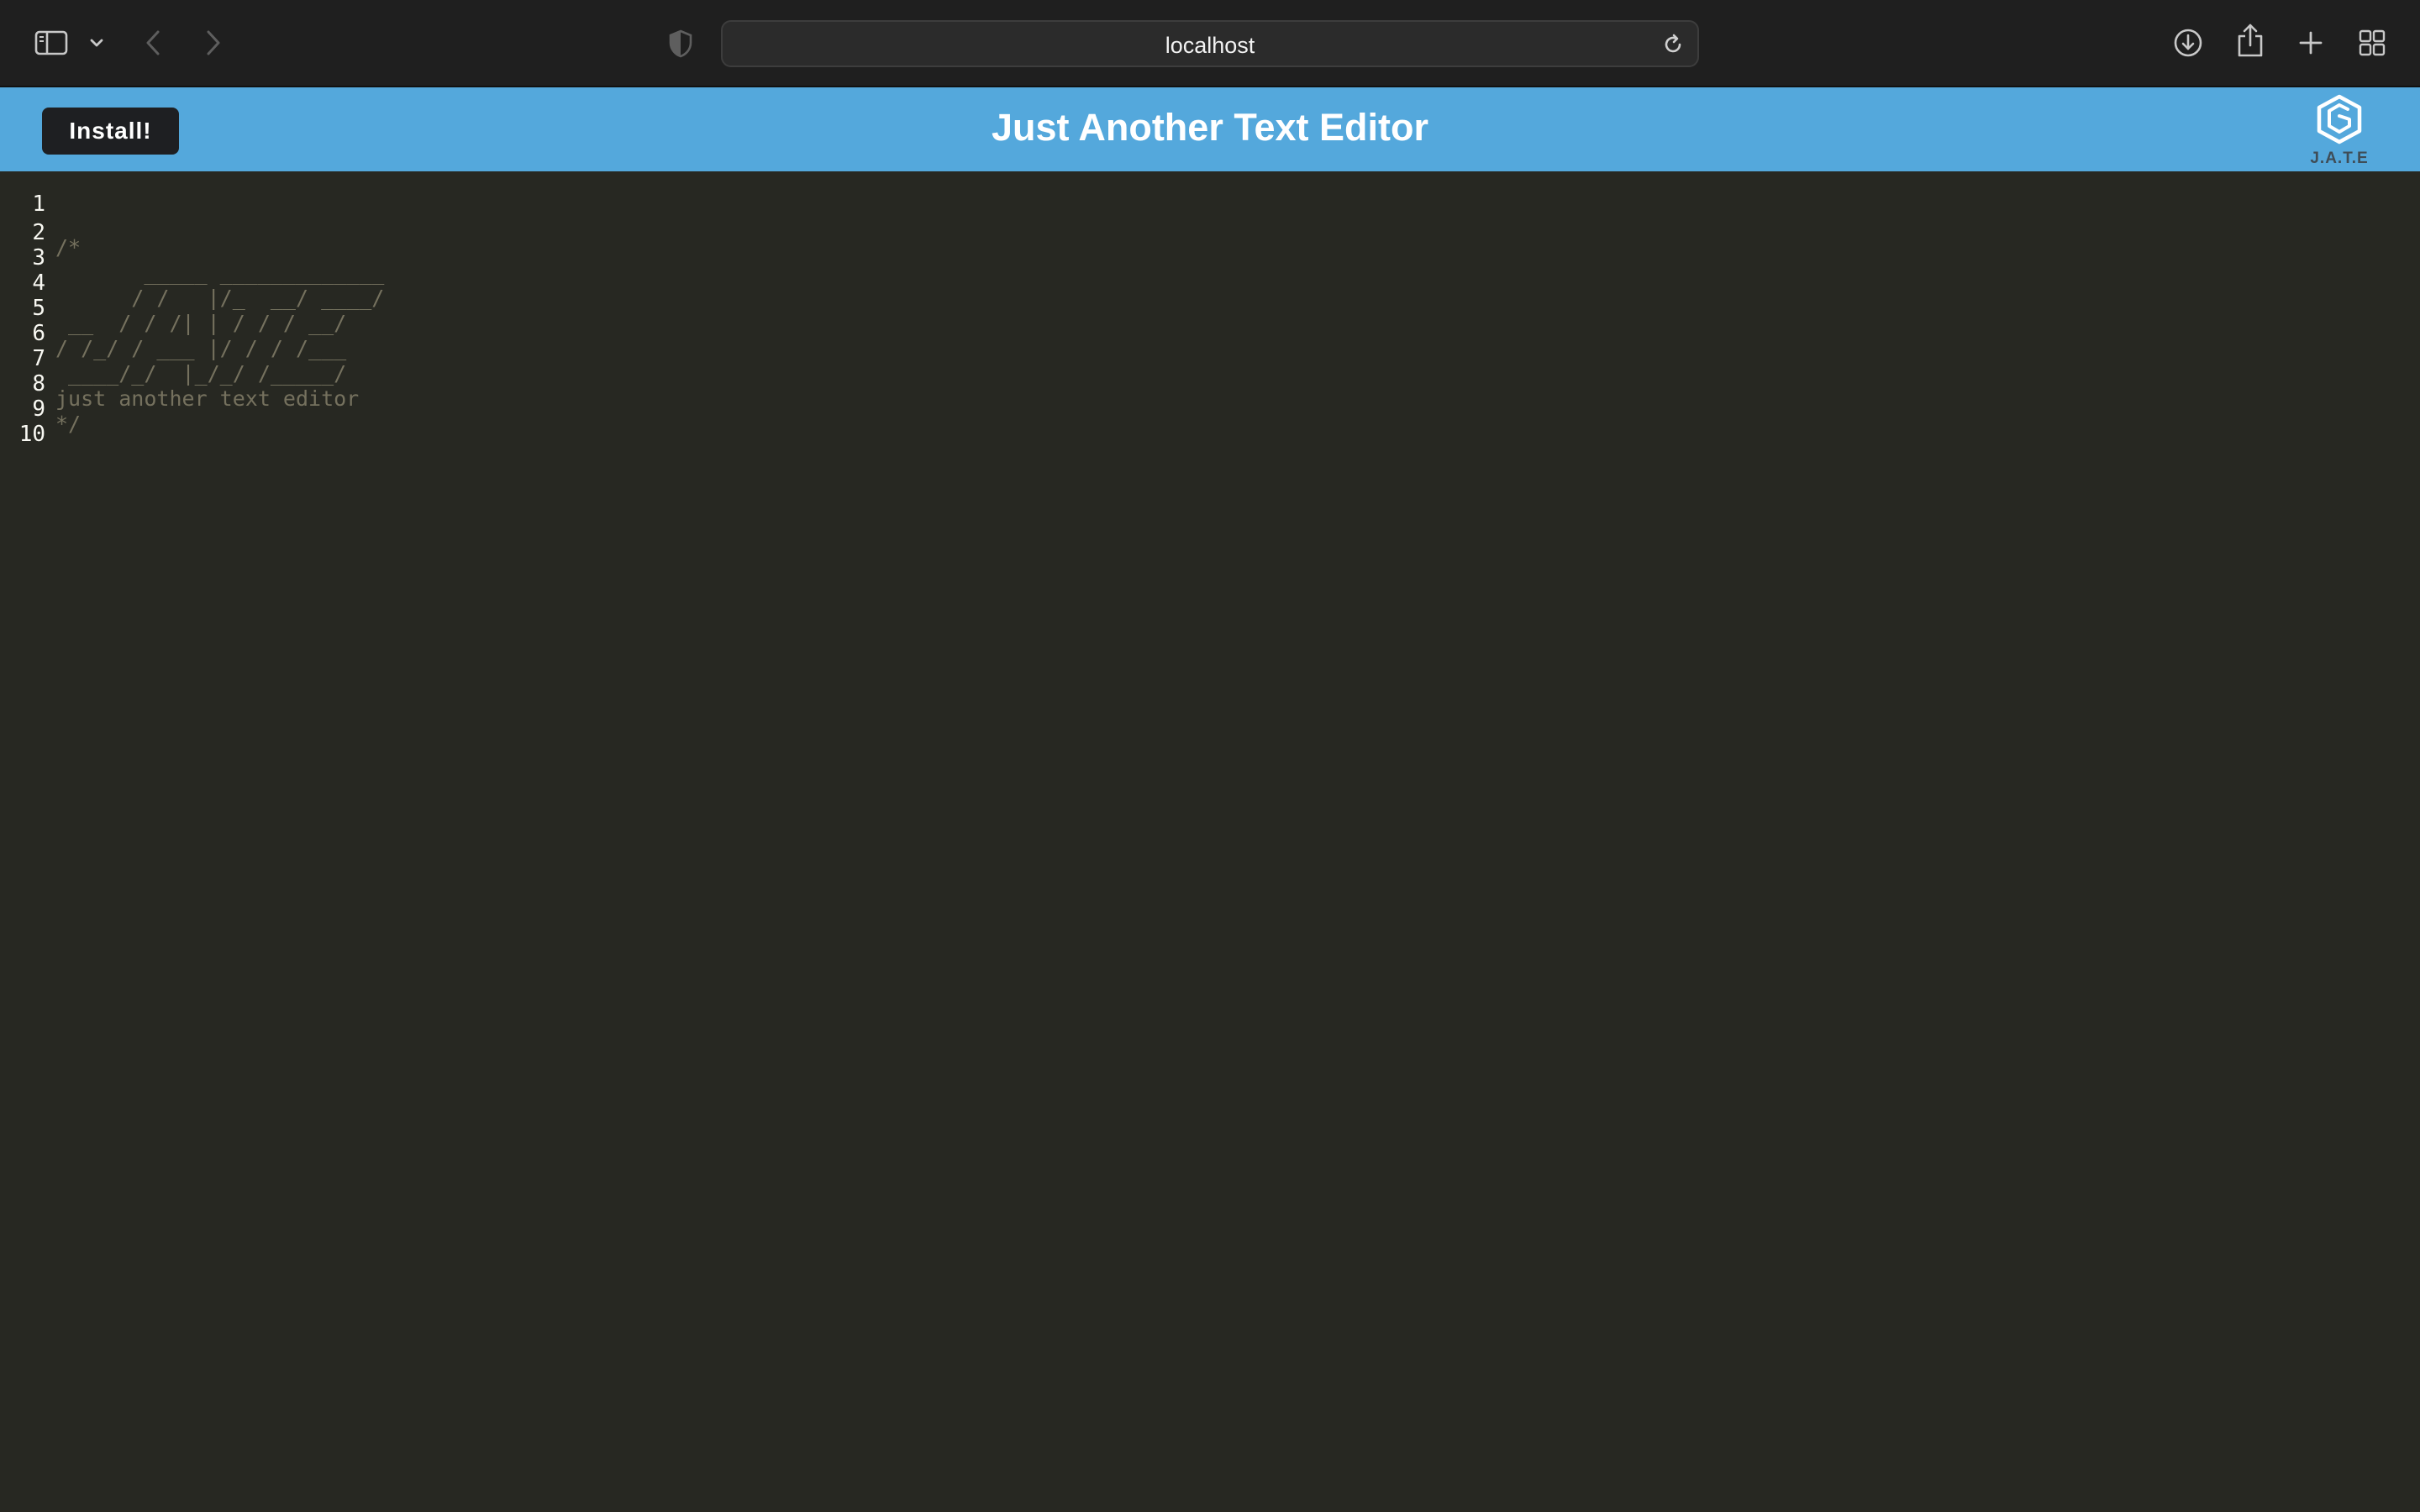 The width and height of the screenshot is (2420, 1512). Describe the element at coordinates (51, 42) in the screenshot. I see `sidebar-icon` at that location.